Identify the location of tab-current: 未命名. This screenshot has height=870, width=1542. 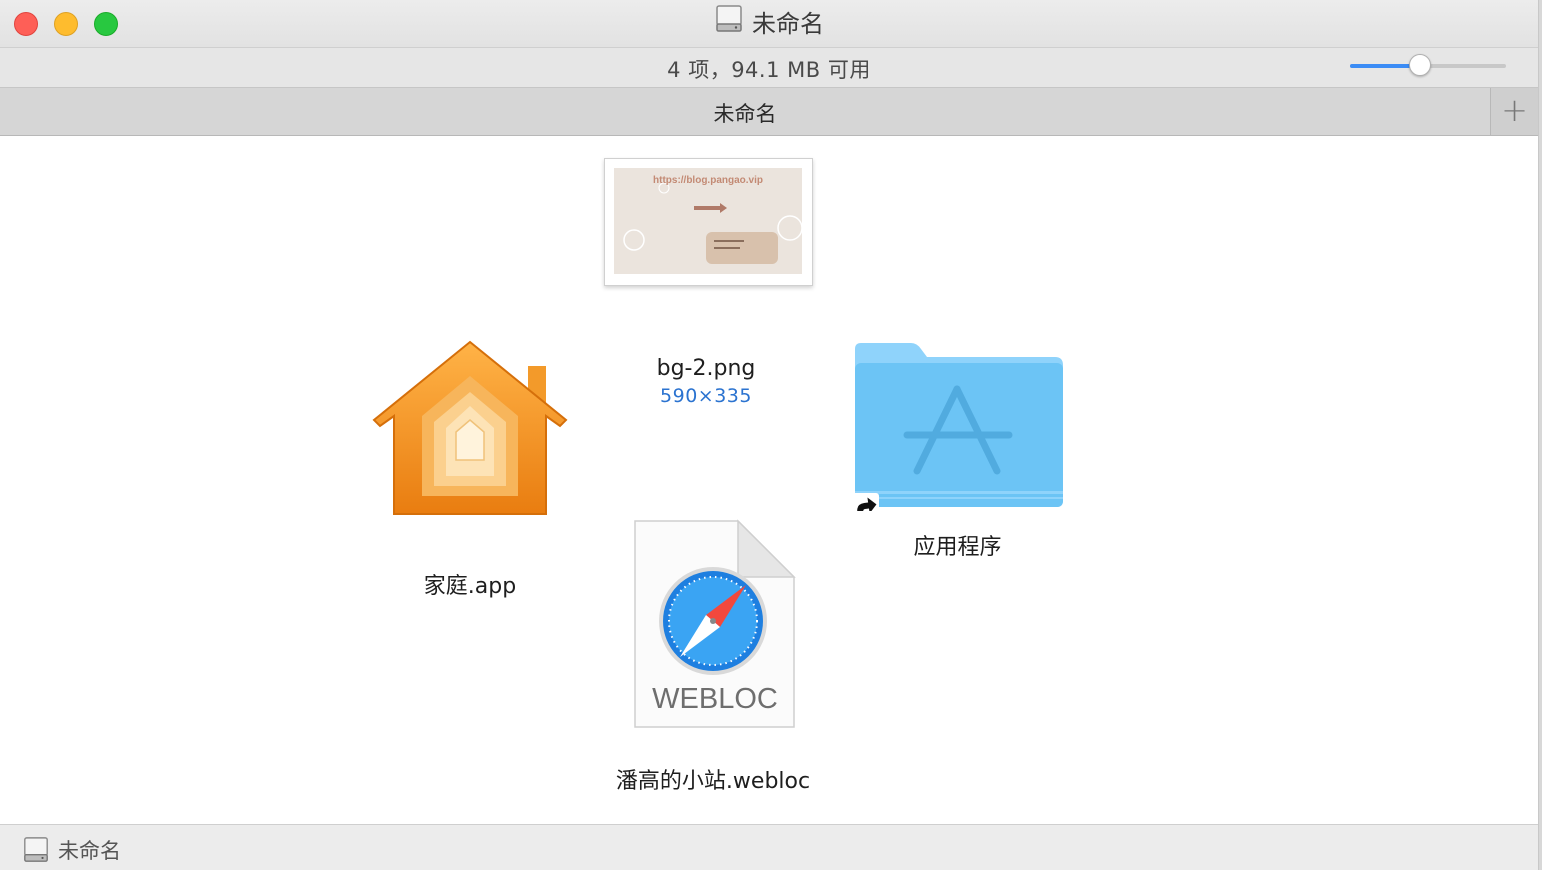
(745, 113).